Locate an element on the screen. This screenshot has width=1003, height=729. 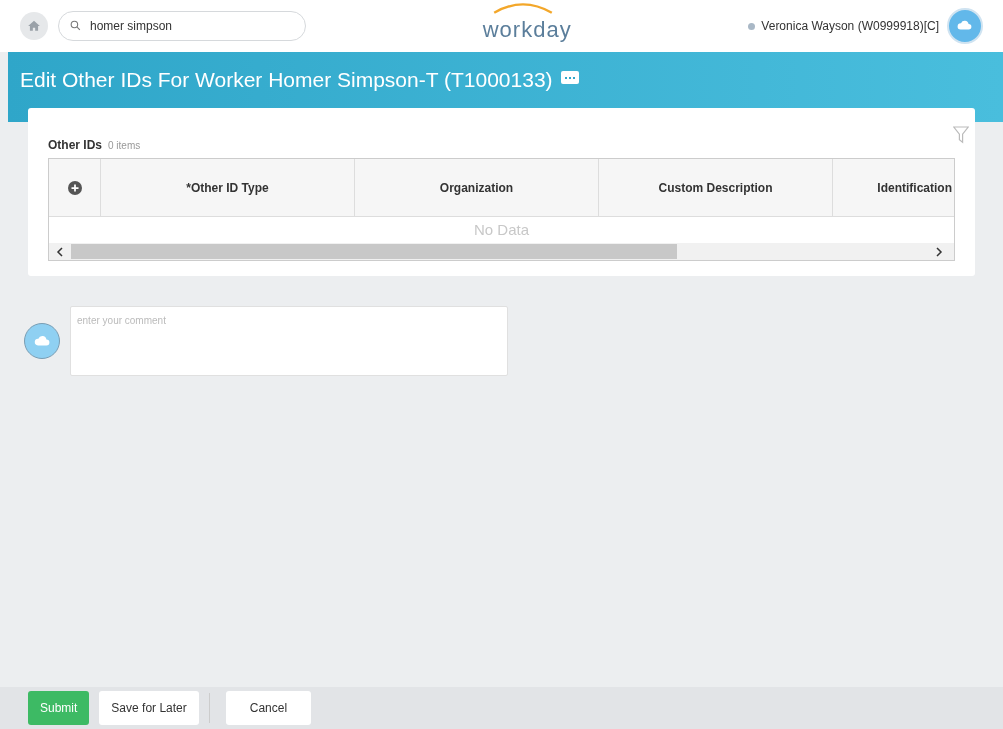
column-header: *Other ID Type is located at coordinates (227, 187).